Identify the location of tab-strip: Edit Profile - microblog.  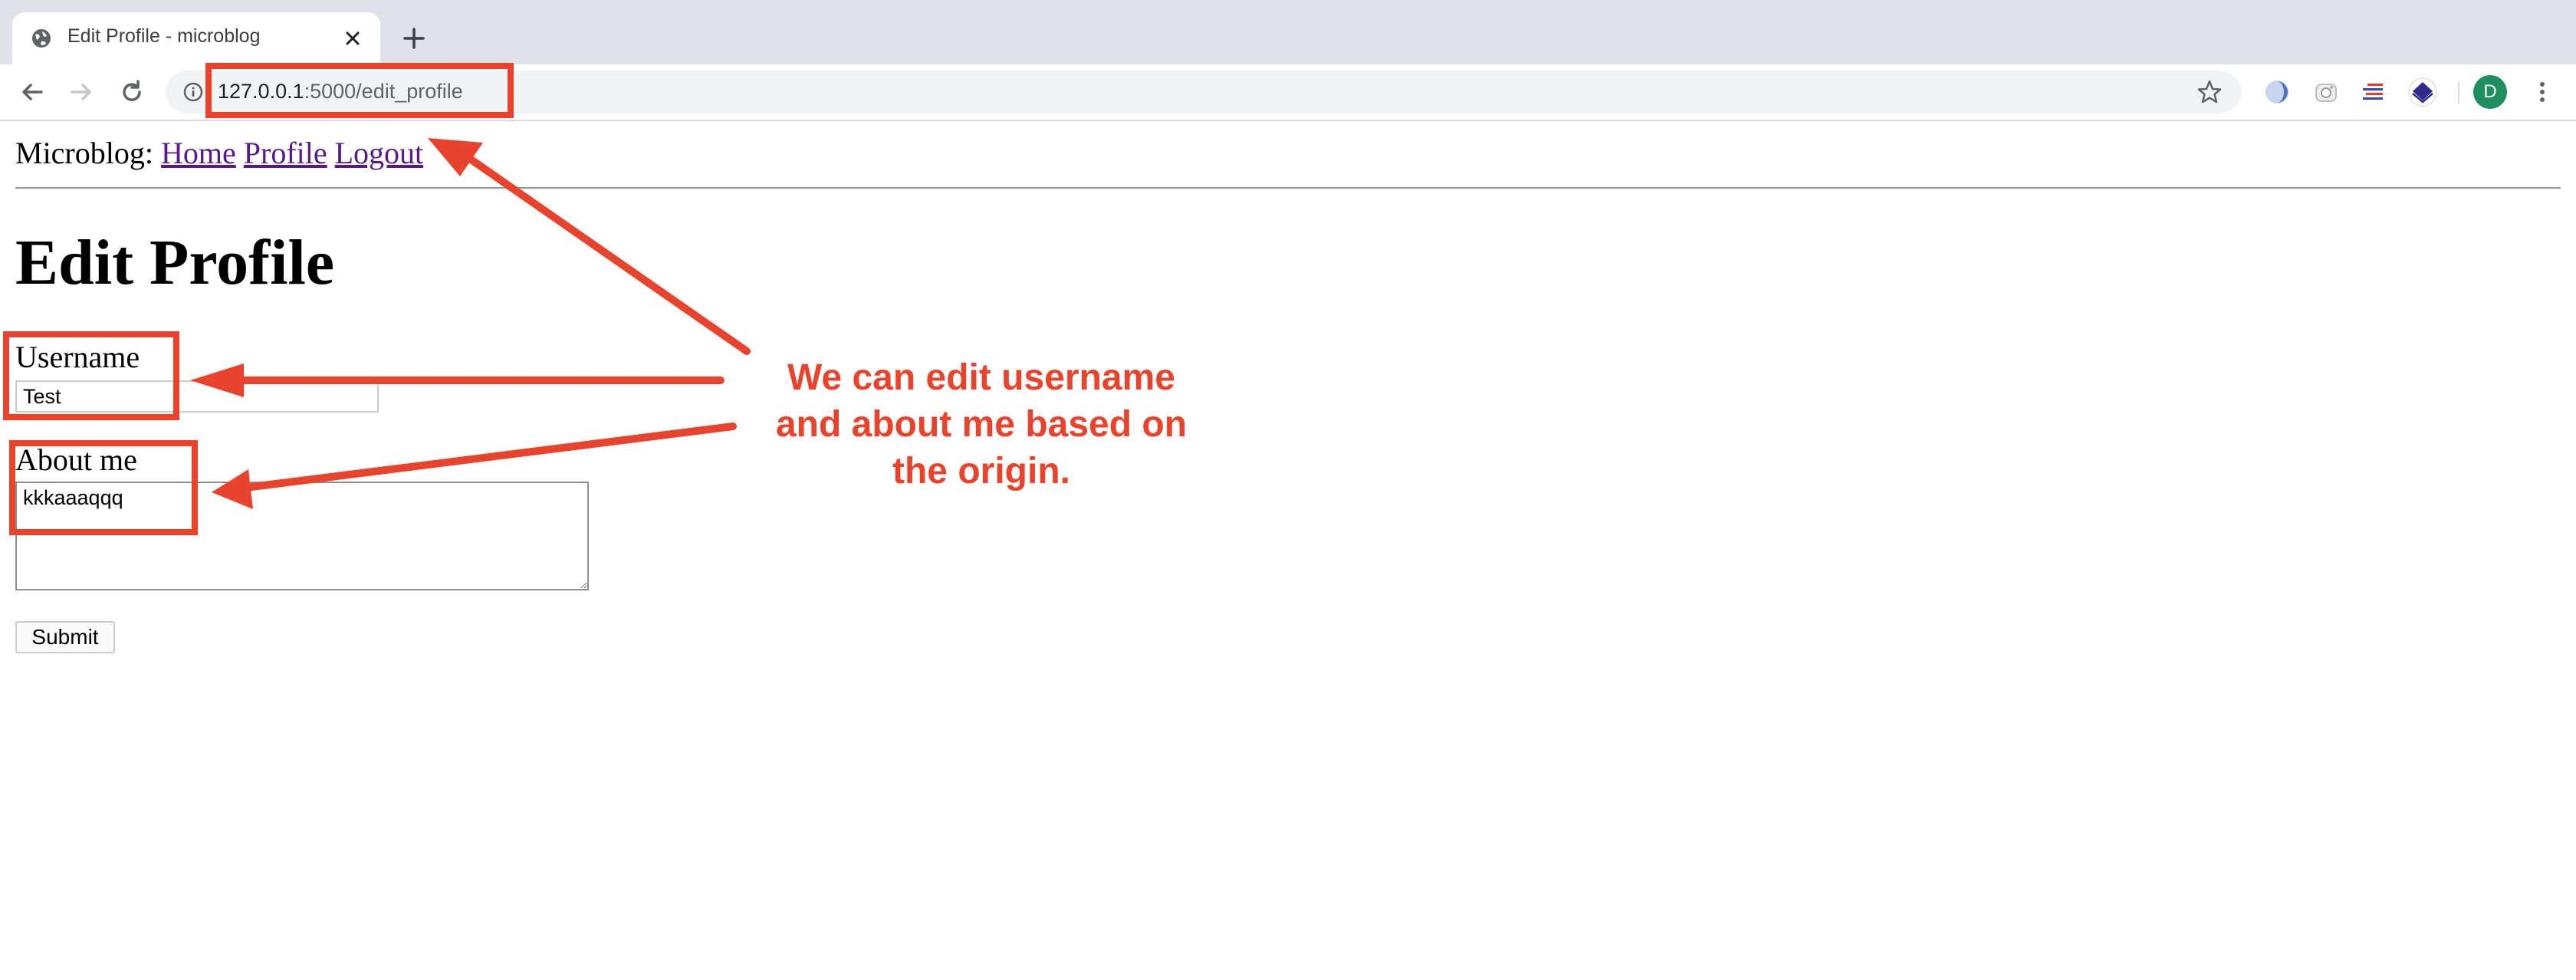
(1288, 32).